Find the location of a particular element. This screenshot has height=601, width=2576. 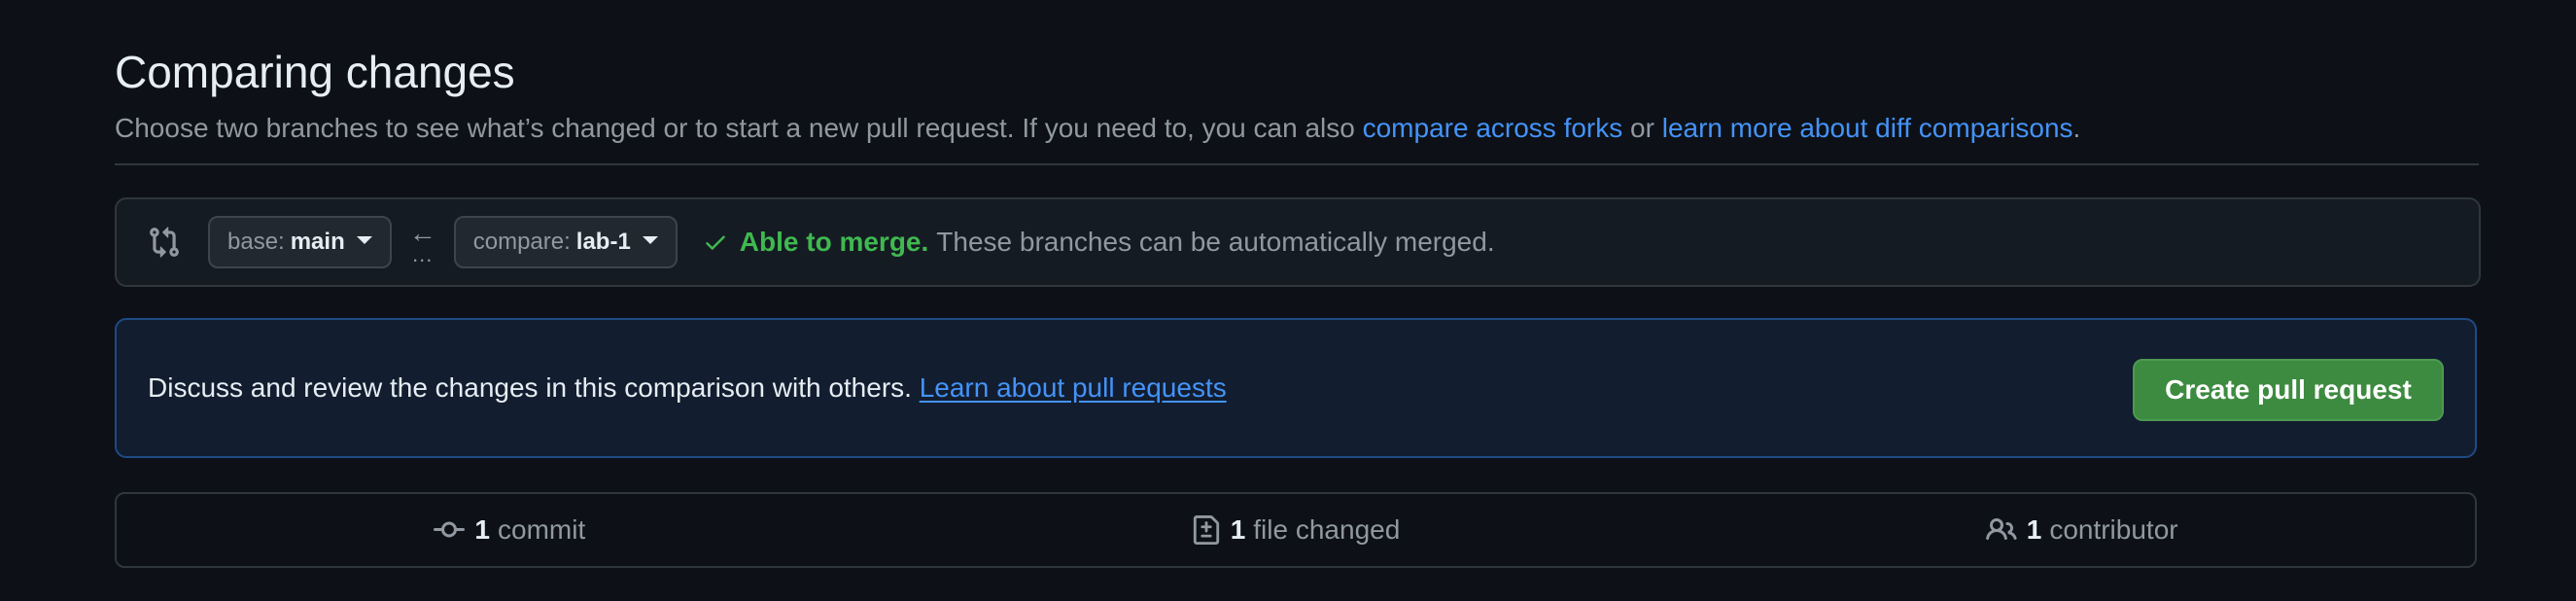

base-branch-selector: base: main is located at coordinates (300, 242).